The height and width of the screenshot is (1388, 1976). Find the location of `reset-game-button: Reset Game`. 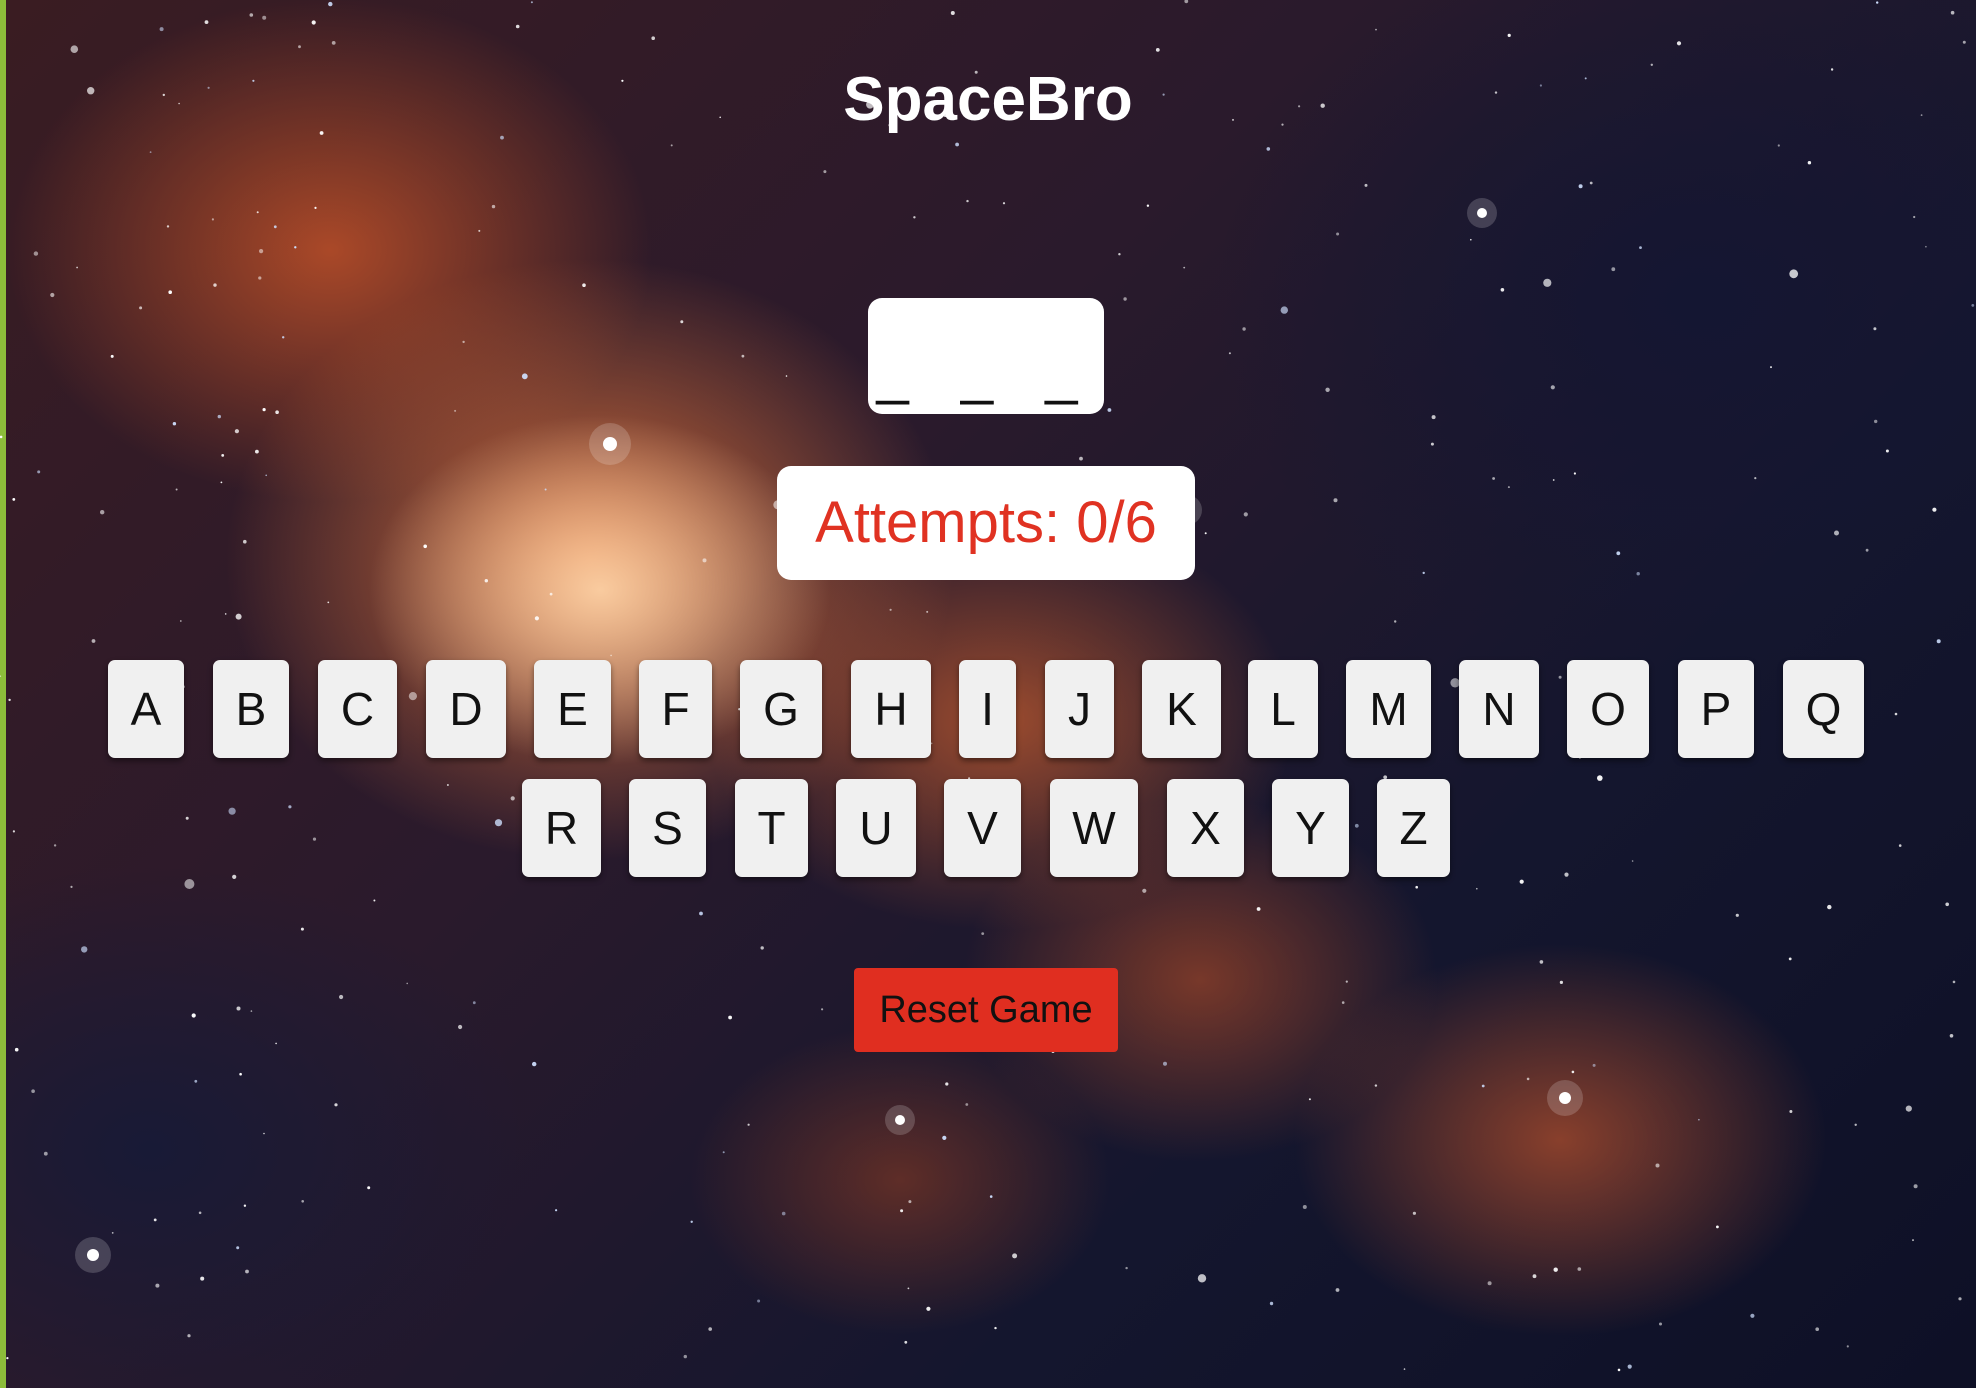

reset-game-button: Reset Game is located at coordinates (986, 1010).